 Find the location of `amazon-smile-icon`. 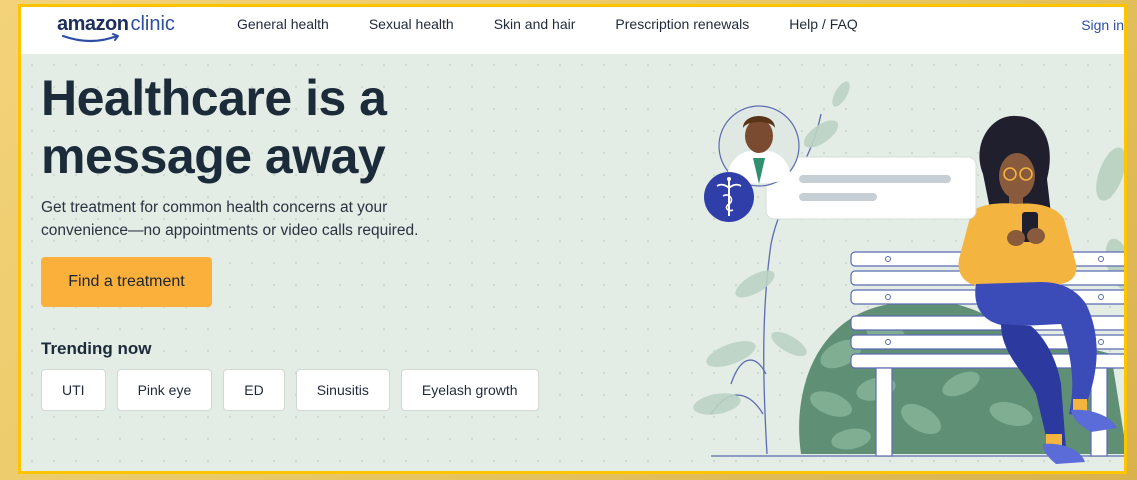

amazon-smile-icon is located at coordinates (90, 38).